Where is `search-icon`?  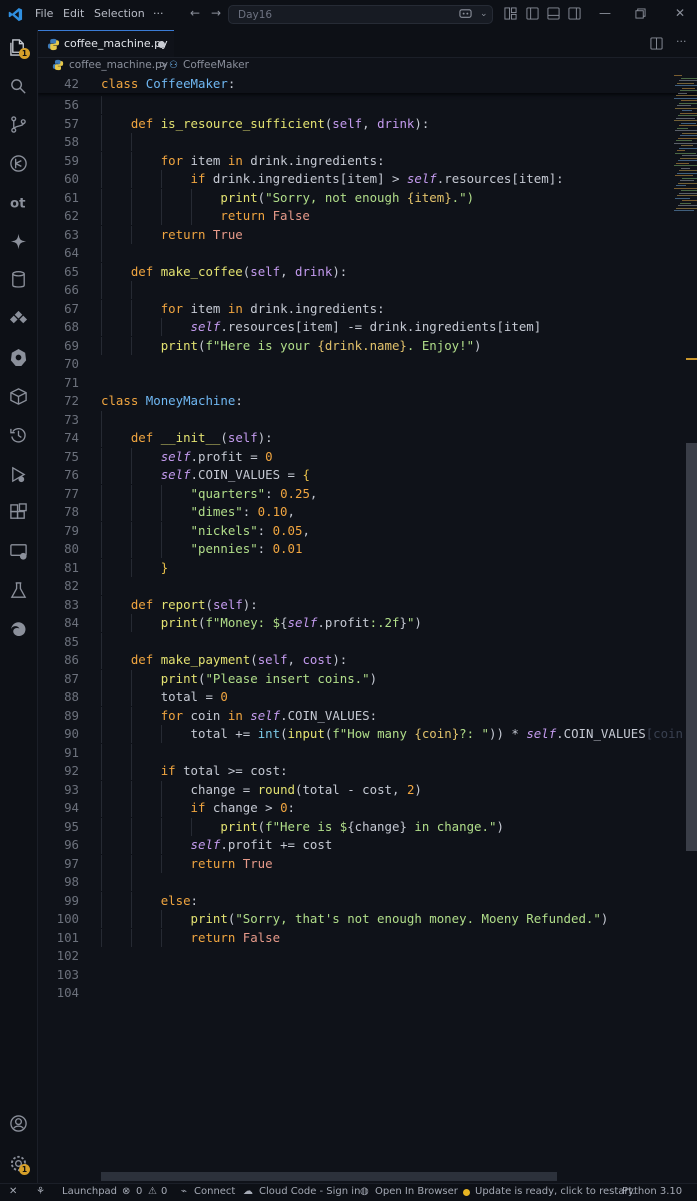
search-icon is located at coordinates (18, 86).